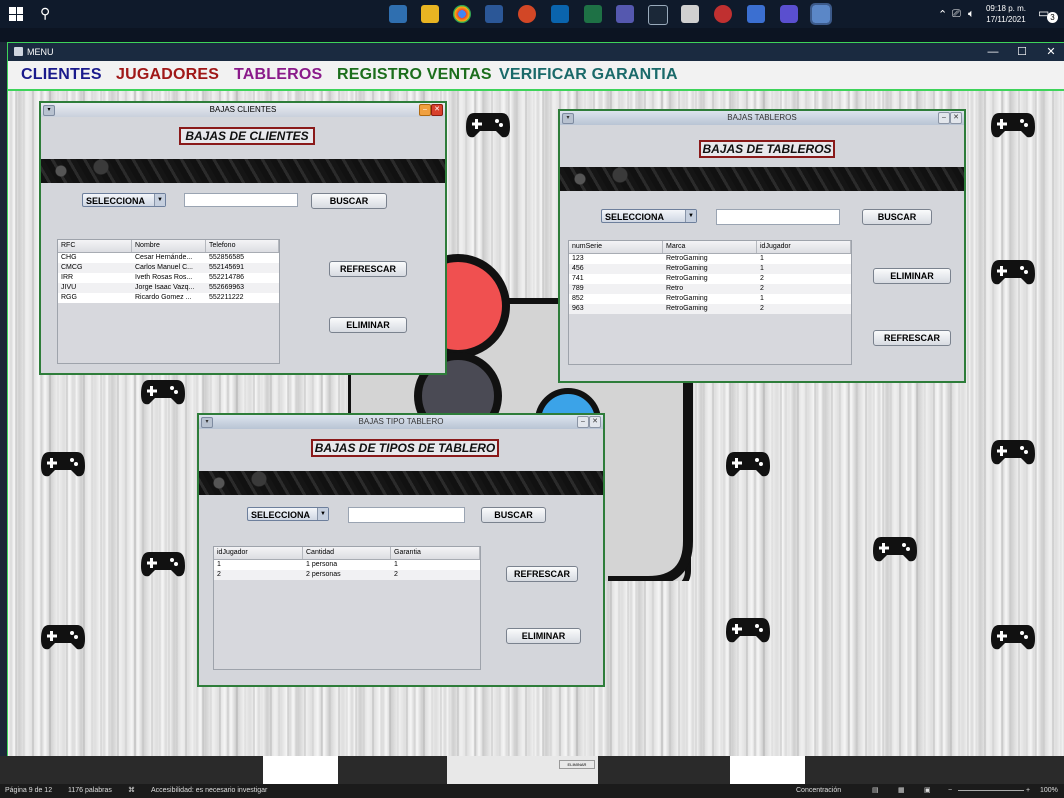  I want to click on java-app-icon, so click(821, 14).